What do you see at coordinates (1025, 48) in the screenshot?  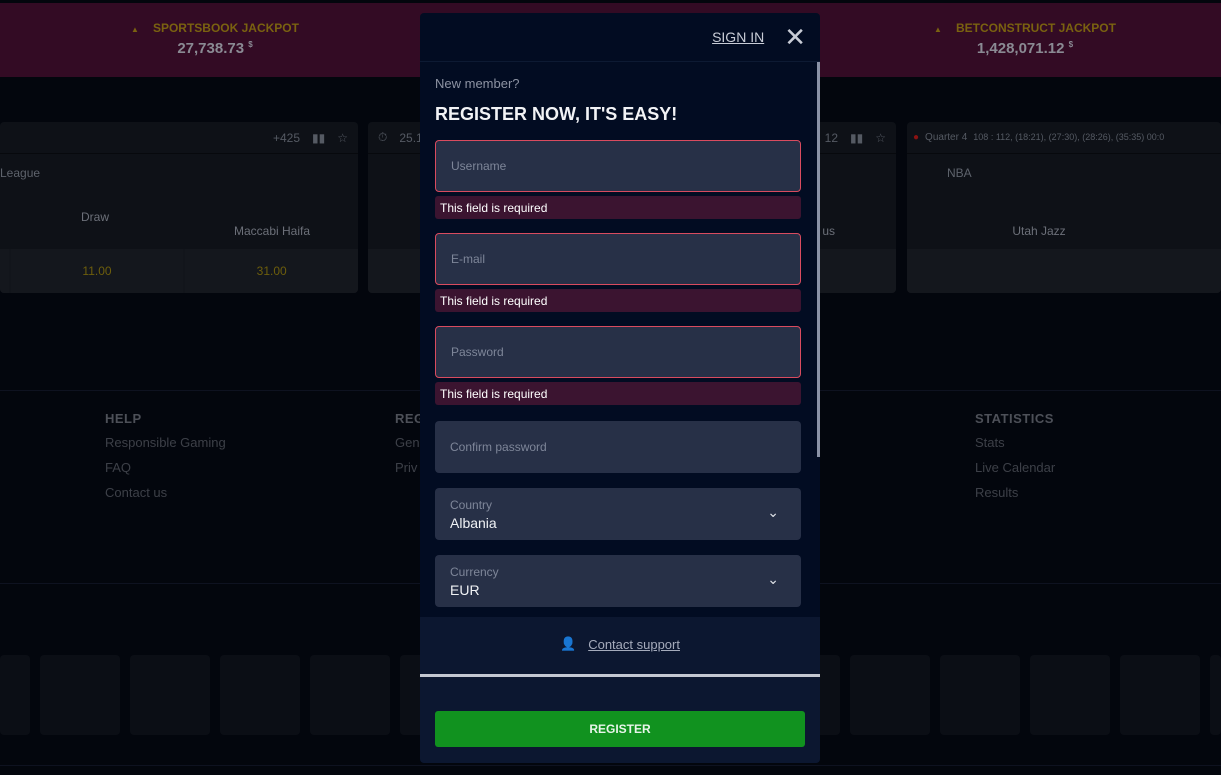 I see `jackpot-amount: 1,428,071.12 $` at bounding box center [1025, 48].